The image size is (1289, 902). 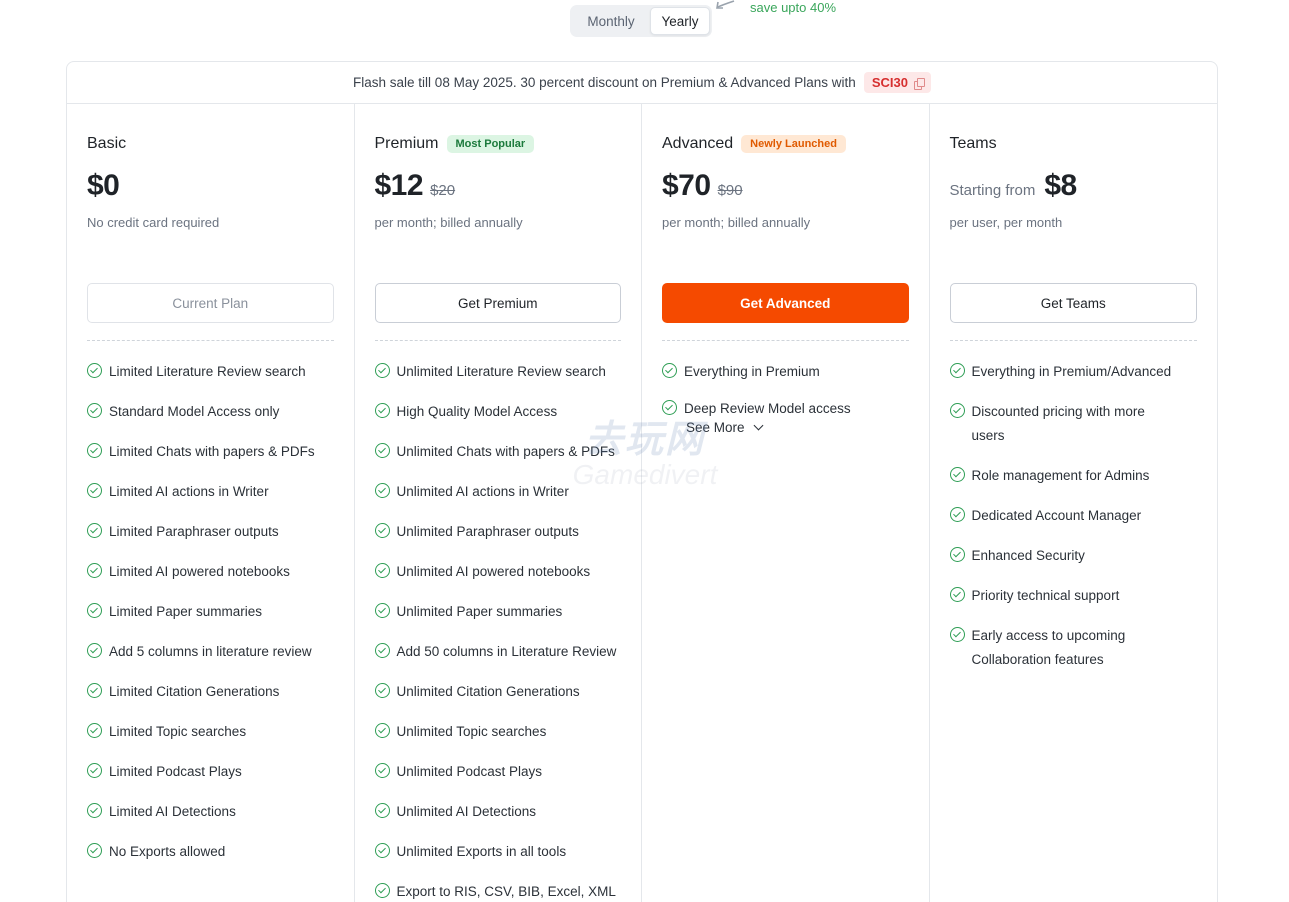 I want to click on plan-name: Advanced, so click(x=698, y=143).